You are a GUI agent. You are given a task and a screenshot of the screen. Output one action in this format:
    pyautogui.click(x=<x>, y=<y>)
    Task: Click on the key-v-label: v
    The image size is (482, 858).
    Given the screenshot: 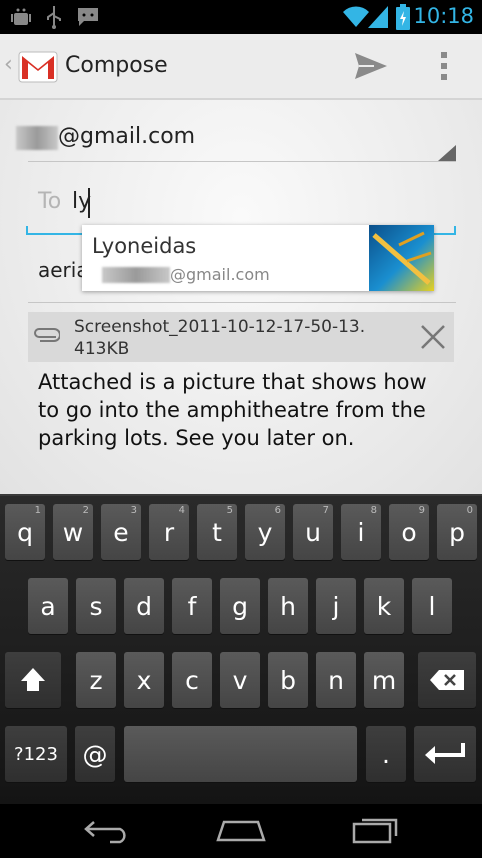 What is the action you would take?
    pyautogui.click(x=240, y=680)
    